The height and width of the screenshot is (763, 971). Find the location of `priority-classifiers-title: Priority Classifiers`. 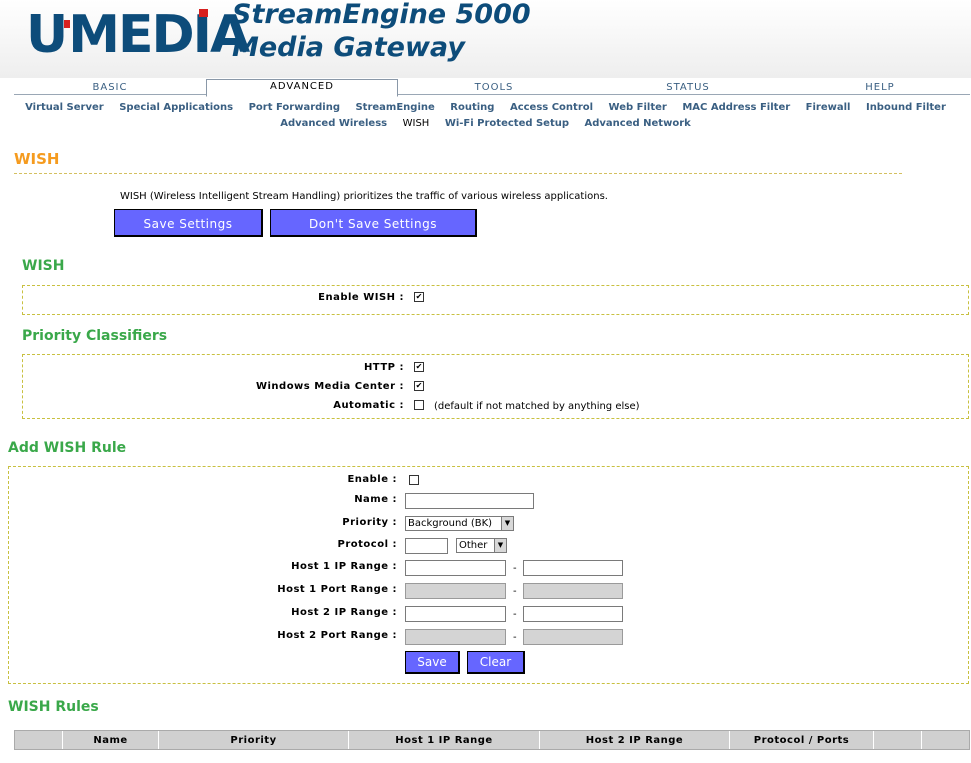

priority-classifiers-title: Priority Classifiers is located at coordinates (95, 336).